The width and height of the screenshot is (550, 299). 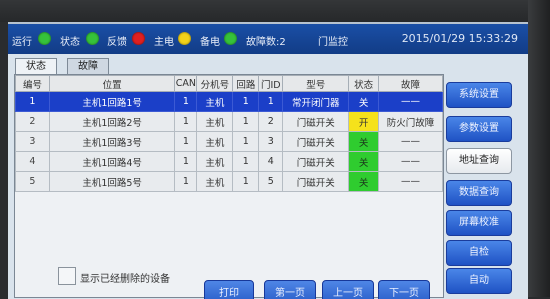 I want to click on col-header-number: 编号, so click(x=32, y=83).